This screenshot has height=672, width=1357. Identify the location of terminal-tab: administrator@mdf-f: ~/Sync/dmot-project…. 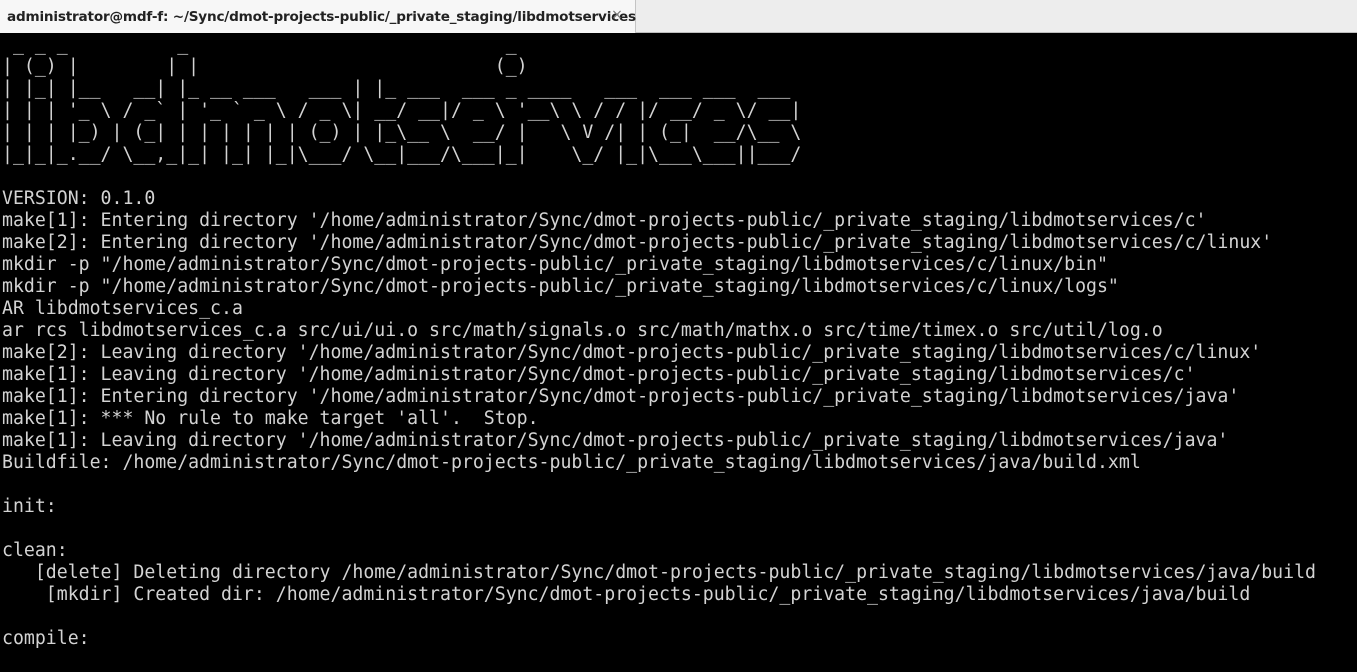
(318, 16).